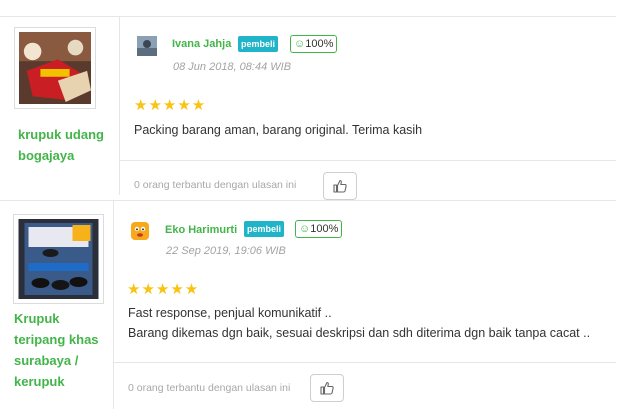 The width and height of the screenshot is (626, 409). Describe the element at coordinates (201, 44) in the screenshot. I see `reviewer-name: Ivana Jahja` at that location.